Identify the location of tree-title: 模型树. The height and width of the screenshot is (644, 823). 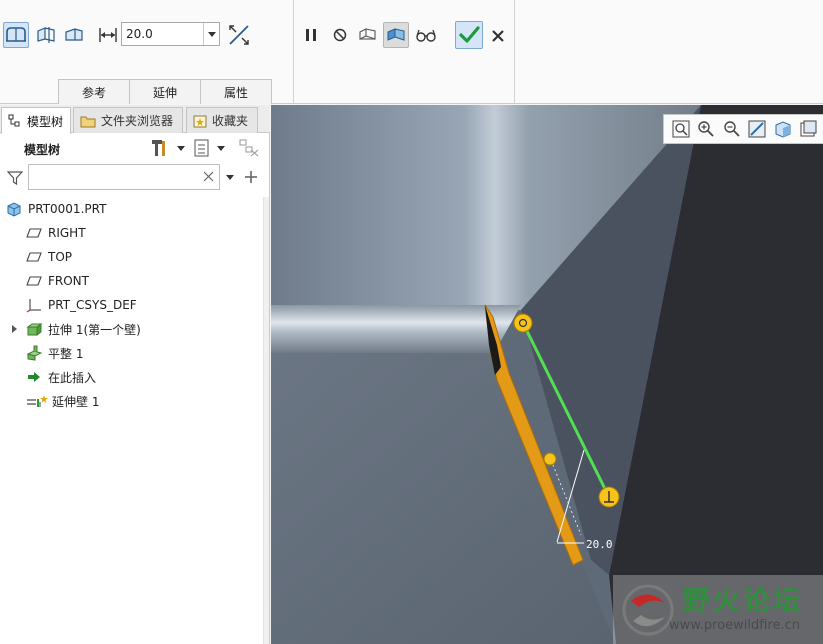
(42, 150).